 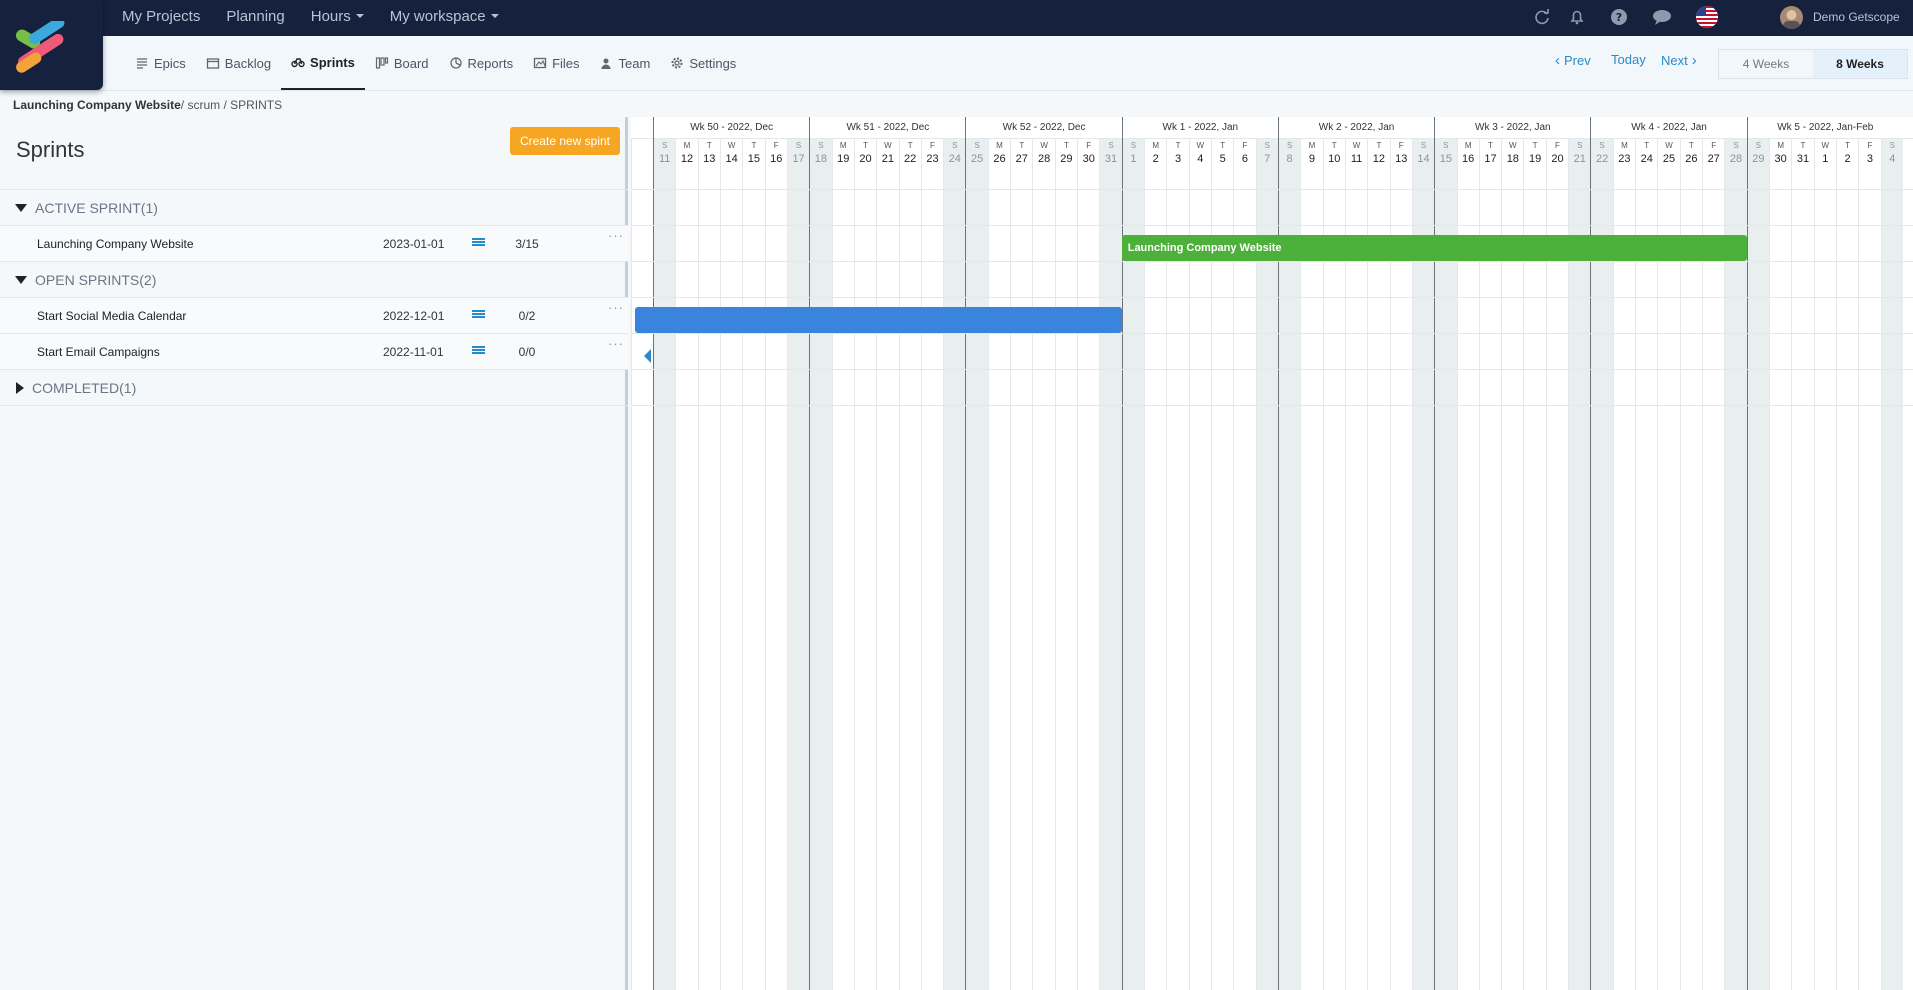 What do you see at coordinates (1713, 159) in the screenshot?
I see `day-number: 27` at bounding box center [1713, 159].